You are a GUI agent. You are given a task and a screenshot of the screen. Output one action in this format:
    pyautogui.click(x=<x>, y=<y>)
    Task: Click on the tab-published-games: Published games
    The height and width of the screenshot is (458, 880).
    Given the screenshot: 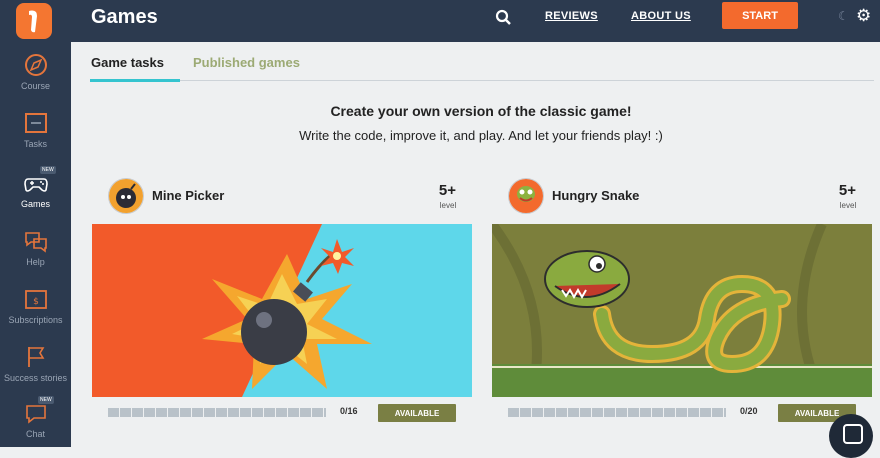 What is the action you would take?
    pyautogui.click(x=246, y=62)
    